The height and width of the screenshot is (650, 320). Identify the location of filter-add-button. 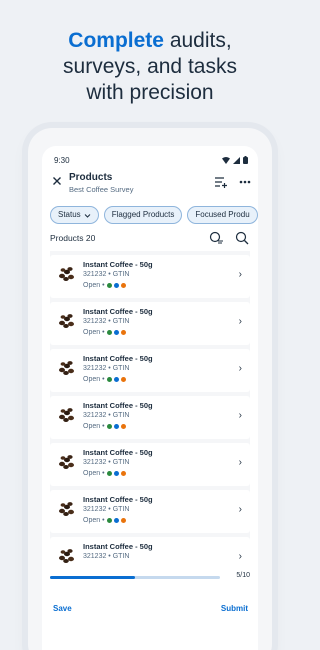
(221, 182).